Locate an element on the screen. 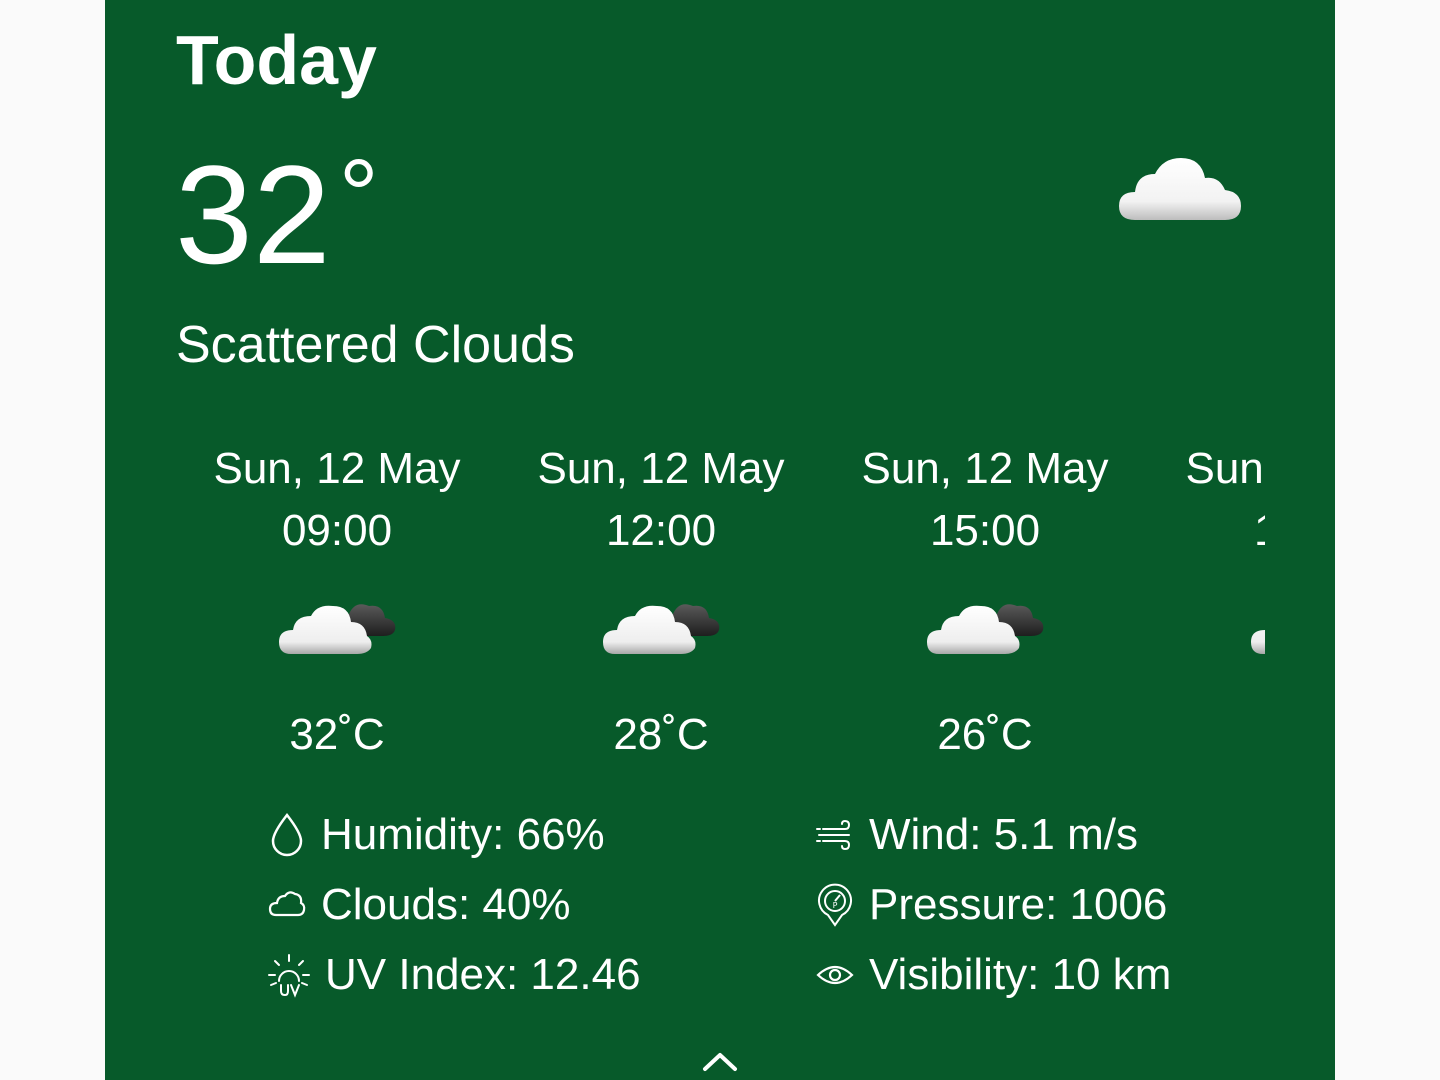  forecast-time: 15:00 is located at coordinates (985, 530).